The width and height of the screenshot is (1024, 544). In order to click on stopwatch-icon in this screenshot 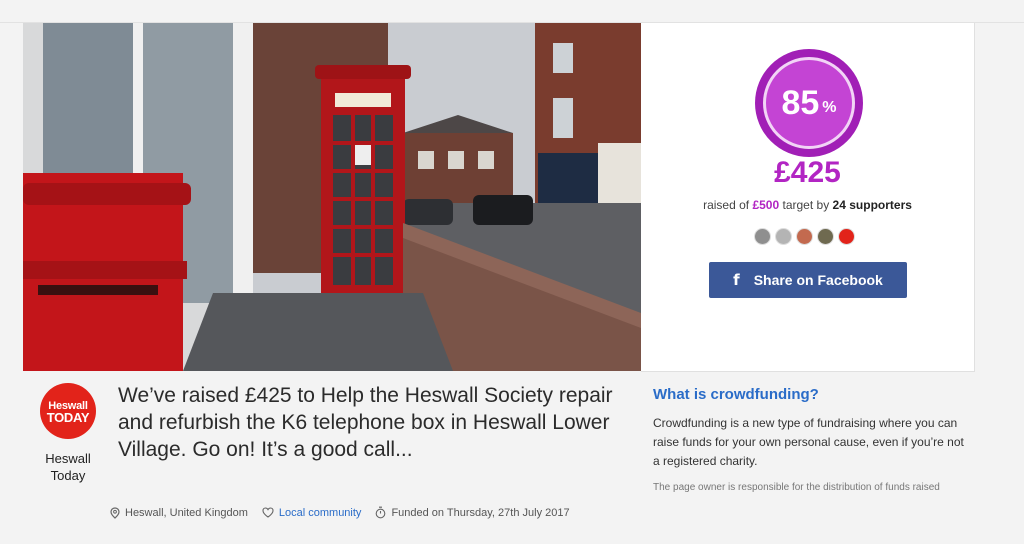, I will do `click(381, 512)`.